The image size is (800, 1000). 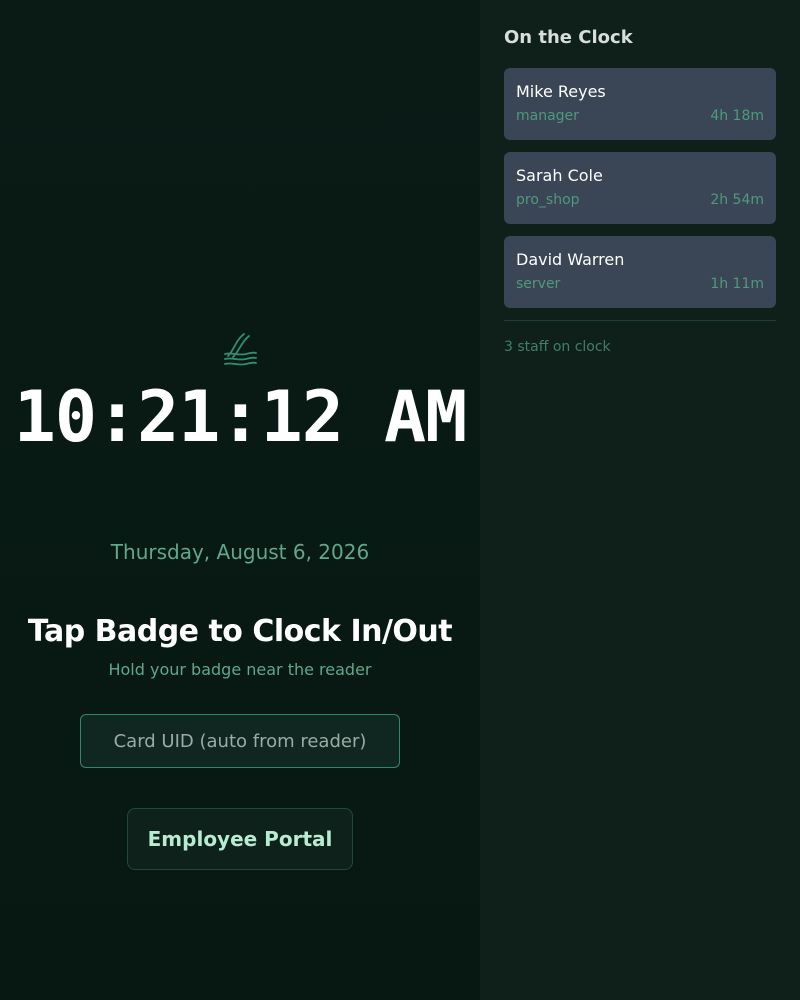 What do you see at coordinates (640, 188) in the screenshot?
I see `staff-card-sarah-cole: Sarah Cole pro_shop 2h 54m` at bounding box center [640, 188].